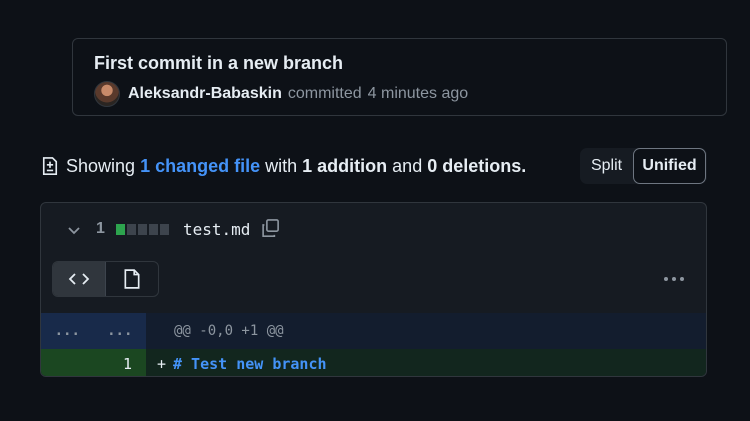  What do you see at coordinates (101, 165) in the screenshot?
I see `summary-prefix: Showing` at bounding box center [101, 165].